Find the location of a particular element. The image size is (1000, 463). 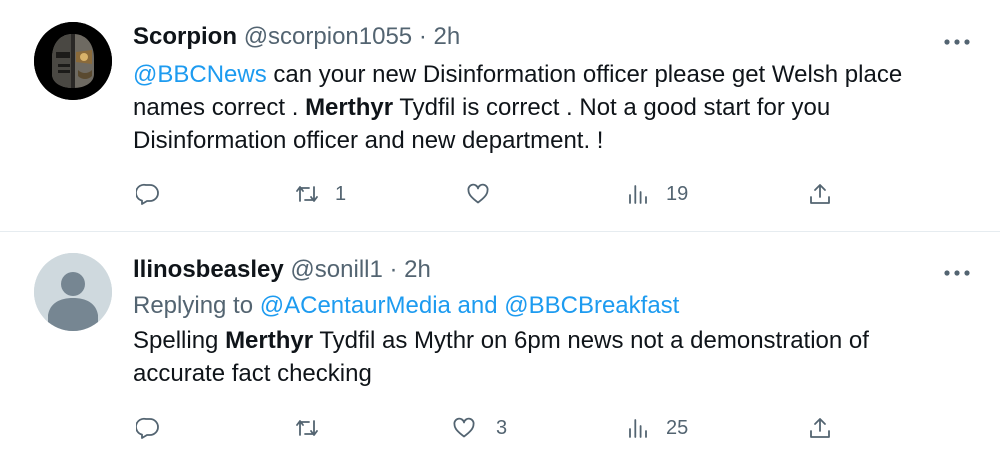

views-button: 25 is located at coordinates (657, 428).